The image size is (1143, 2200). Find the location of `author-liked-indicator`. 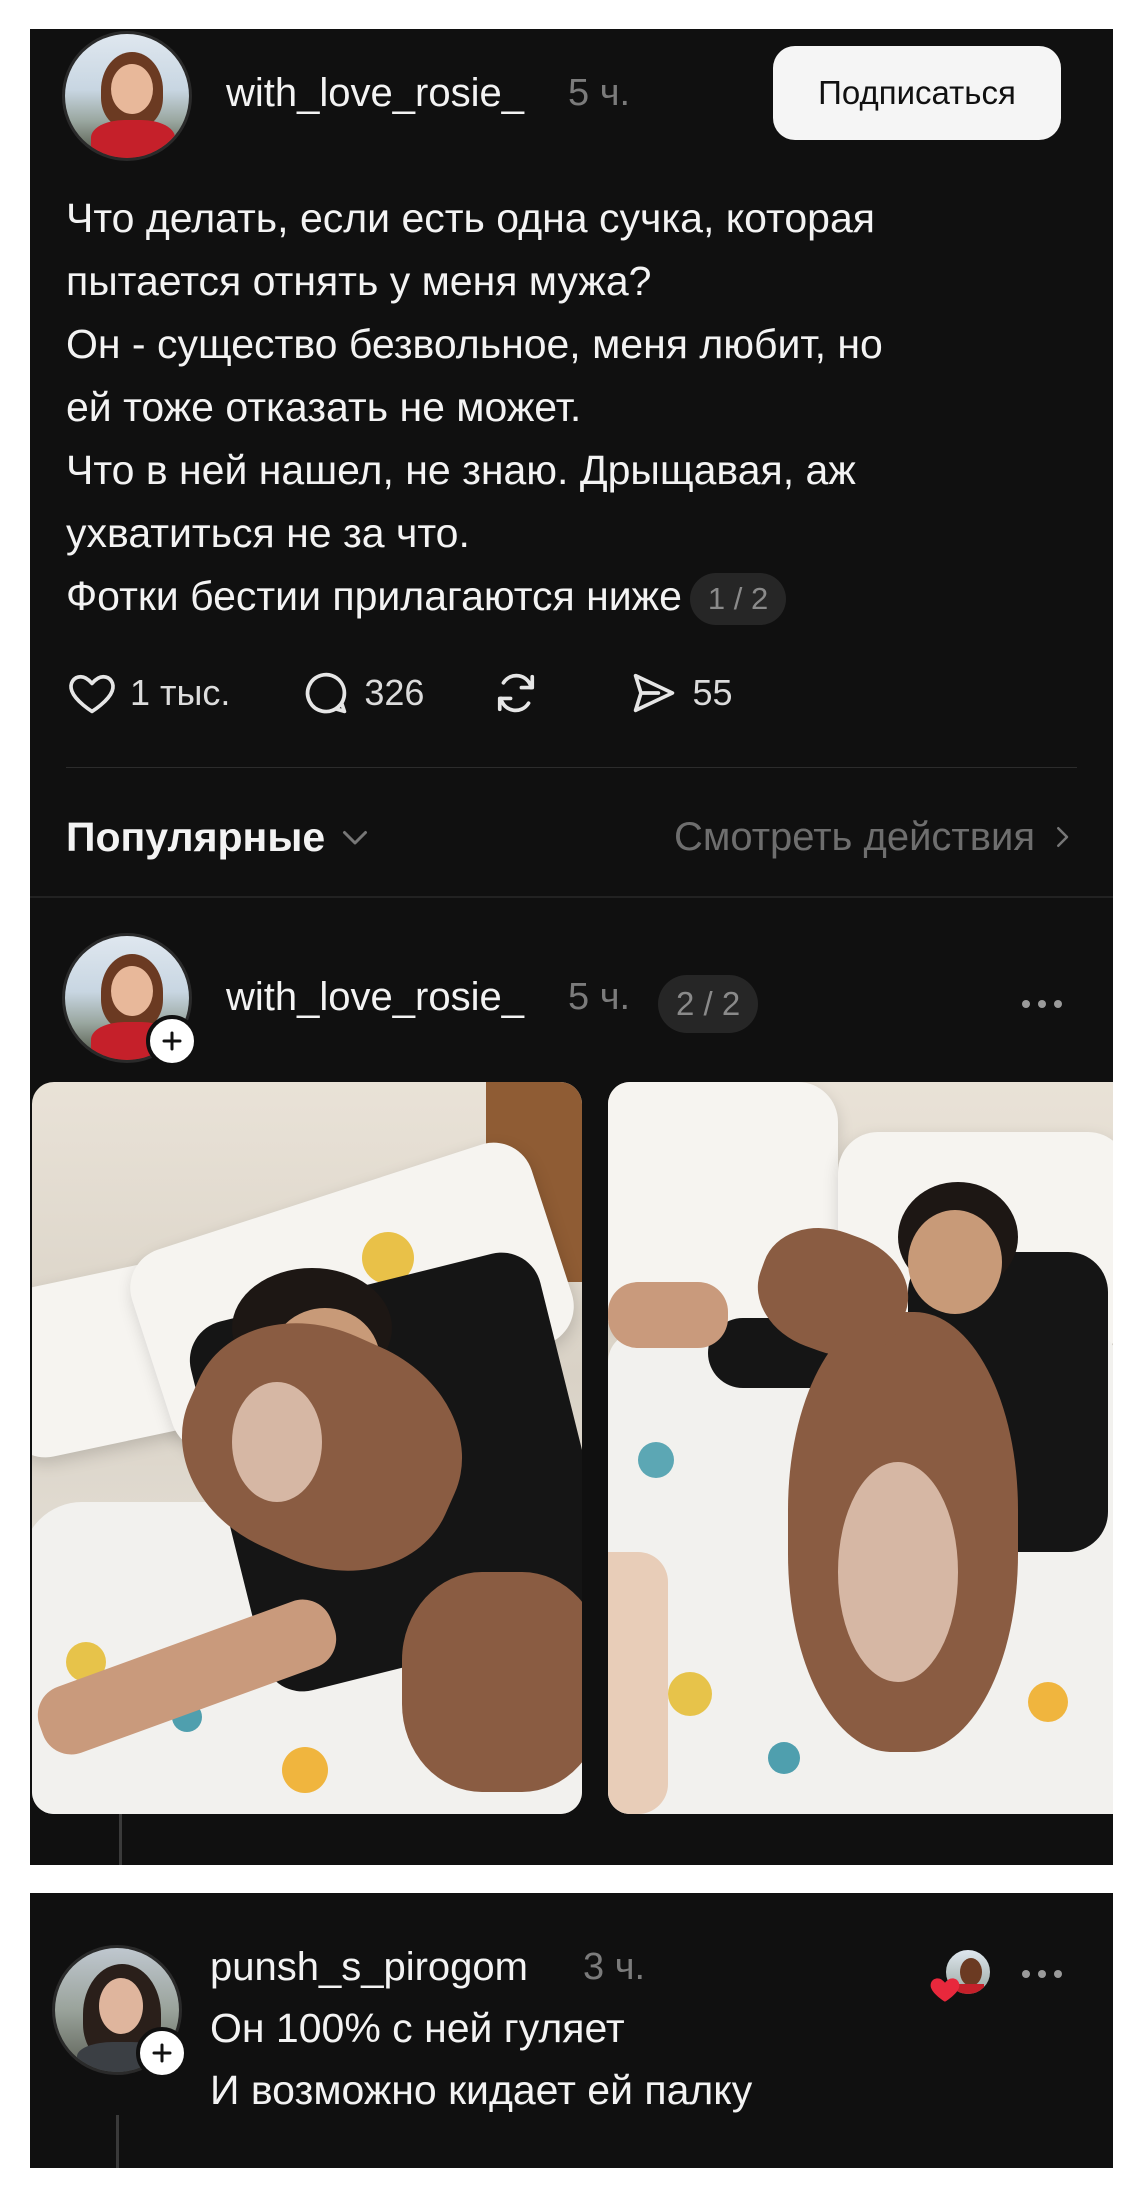

author-liked-indicator is located at coordinates (960, 1978).